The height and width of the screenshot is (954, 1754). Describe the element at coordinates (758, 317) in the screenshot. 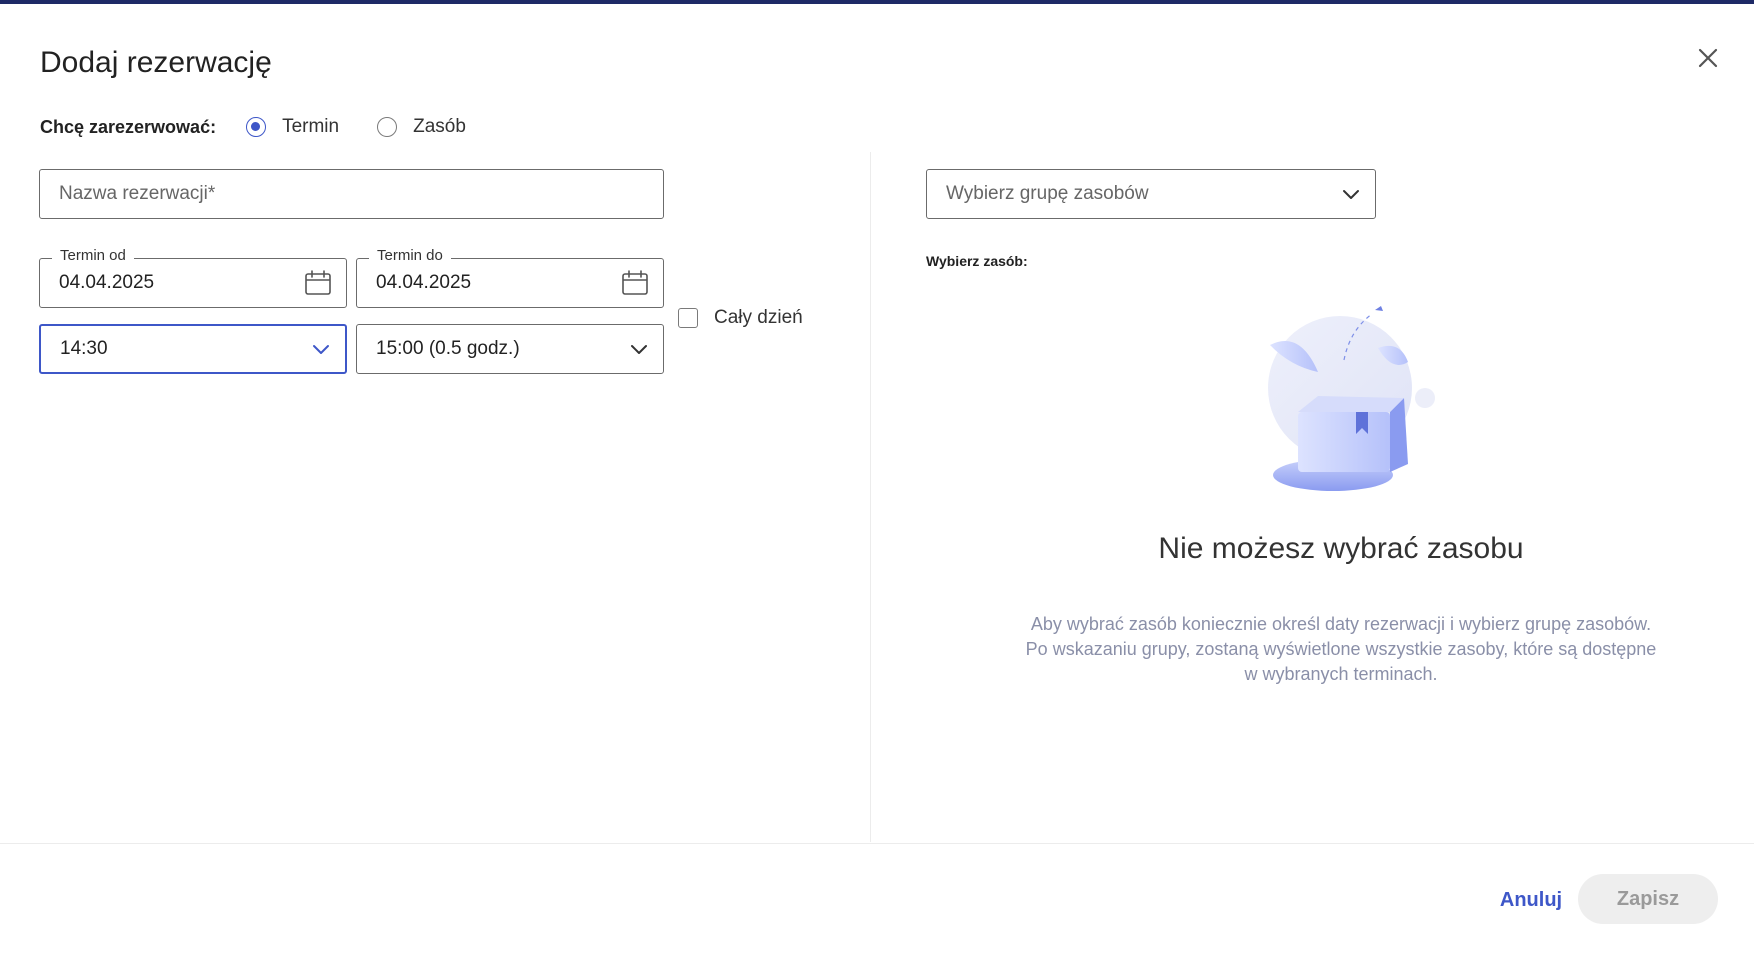

I see `all-day-label: Cały dzień` at that location.